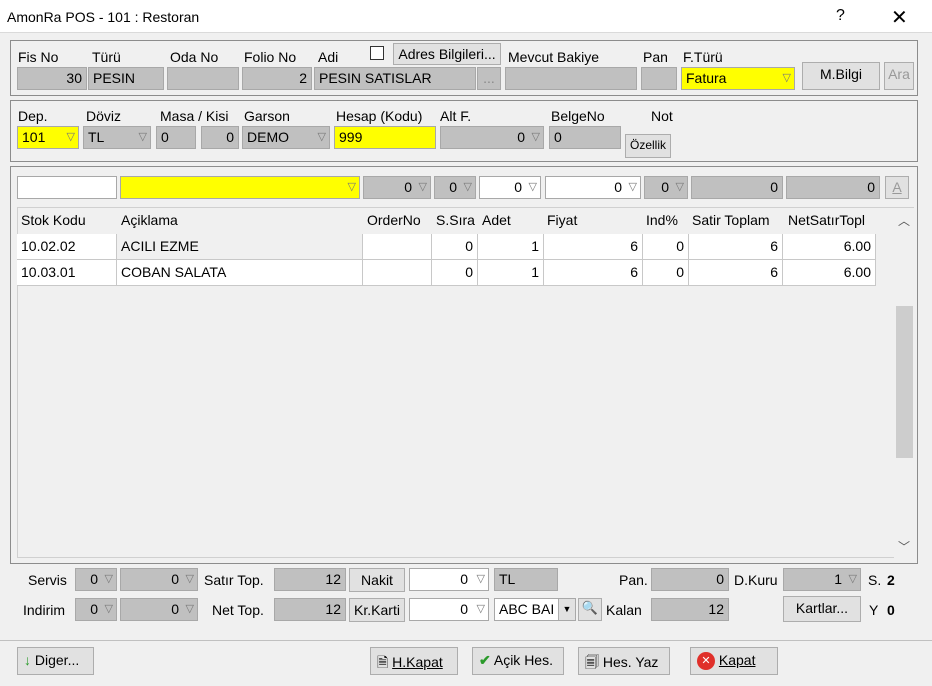 The image size is (932, 686). I want to click on row-s-sira: 0, so click(455, 247).